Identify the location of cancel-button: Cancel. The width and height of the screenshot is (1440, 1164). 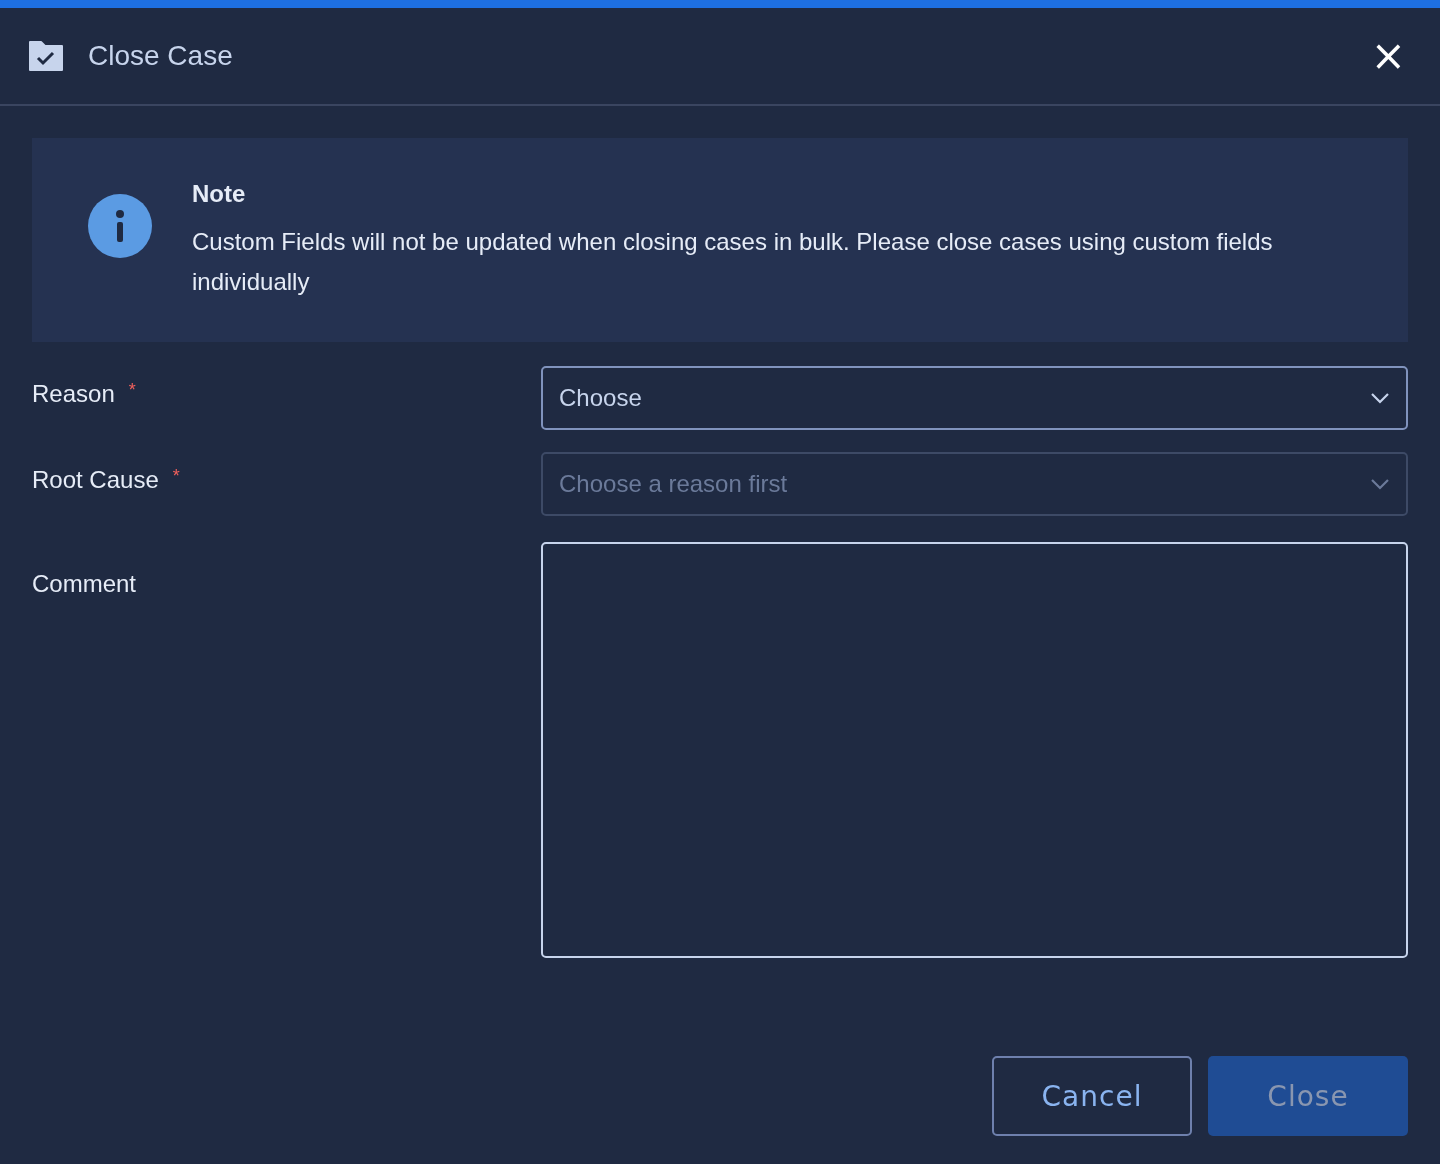
(1092, 1096).